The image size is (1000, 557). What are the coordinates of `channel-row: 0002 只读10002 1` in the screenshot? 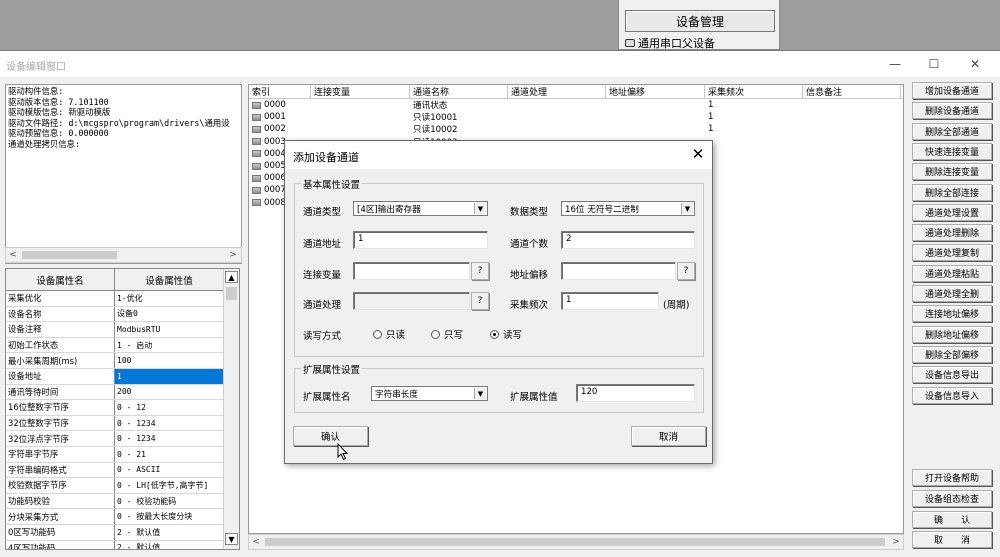 It's located at (576, 129).